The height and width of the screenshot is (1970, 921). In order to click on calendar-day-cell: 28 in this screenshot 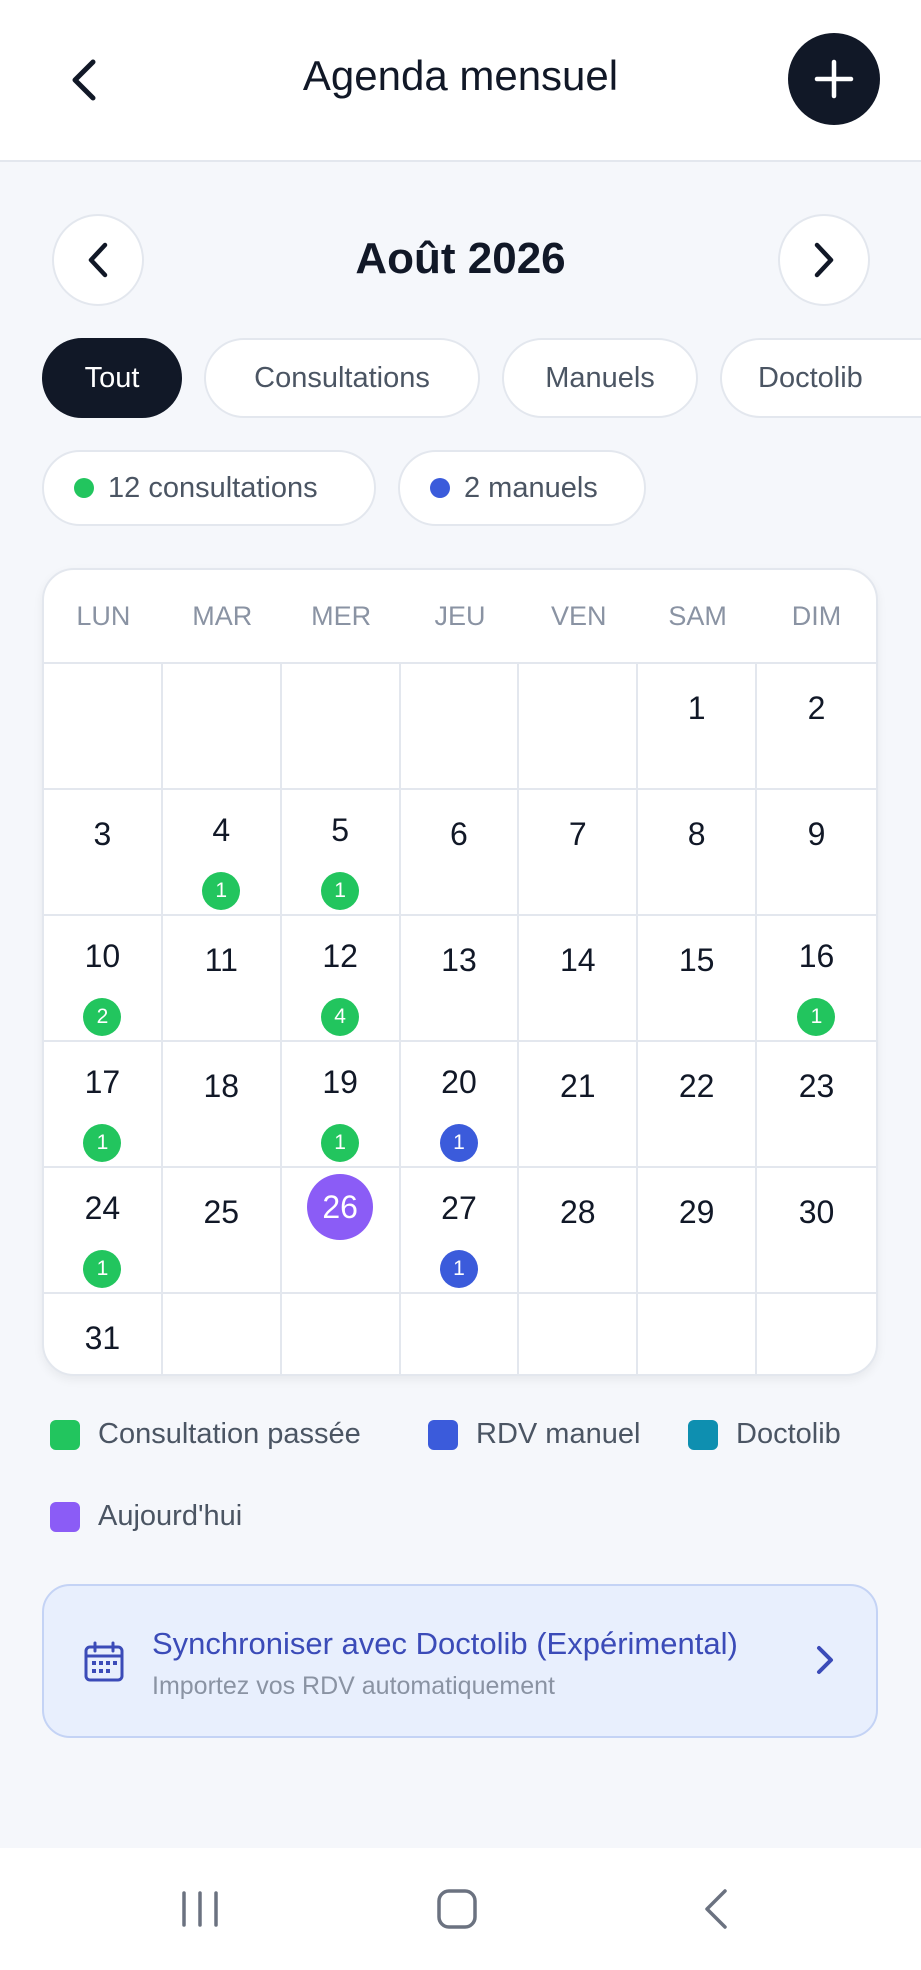, I will do `click(579, 1230)`.